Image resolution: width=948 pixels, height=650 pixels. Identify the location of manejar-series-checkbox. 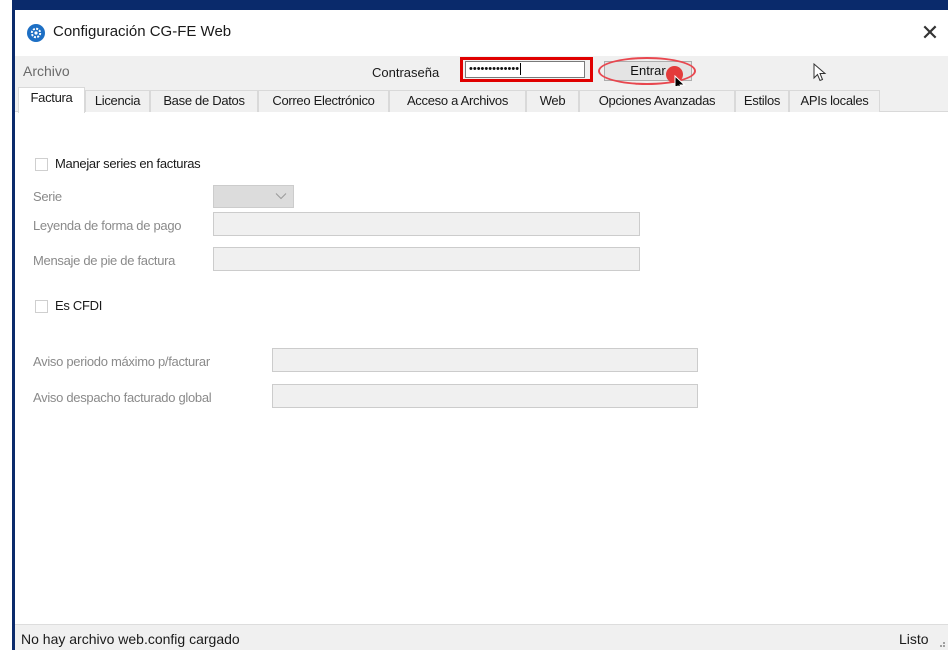
(41, 164).